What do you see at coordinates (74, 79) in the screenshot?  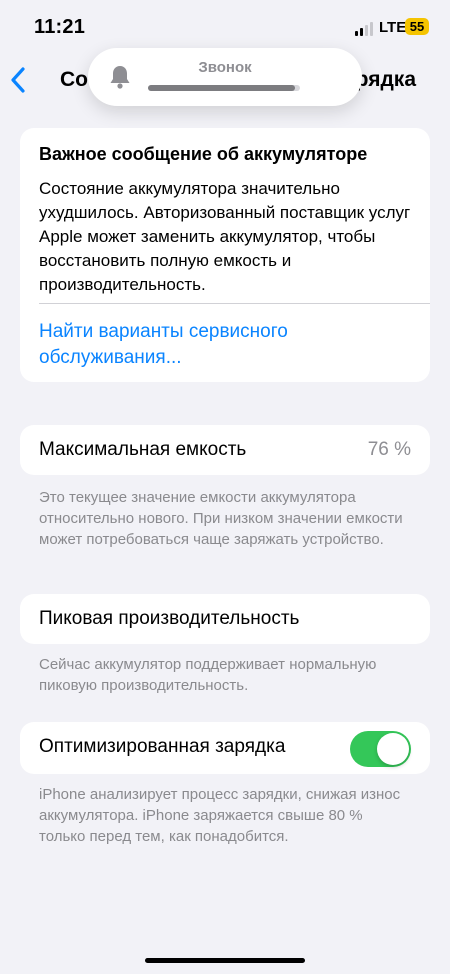 I see `page-title-start: Со` at bounding box center [74, 79].